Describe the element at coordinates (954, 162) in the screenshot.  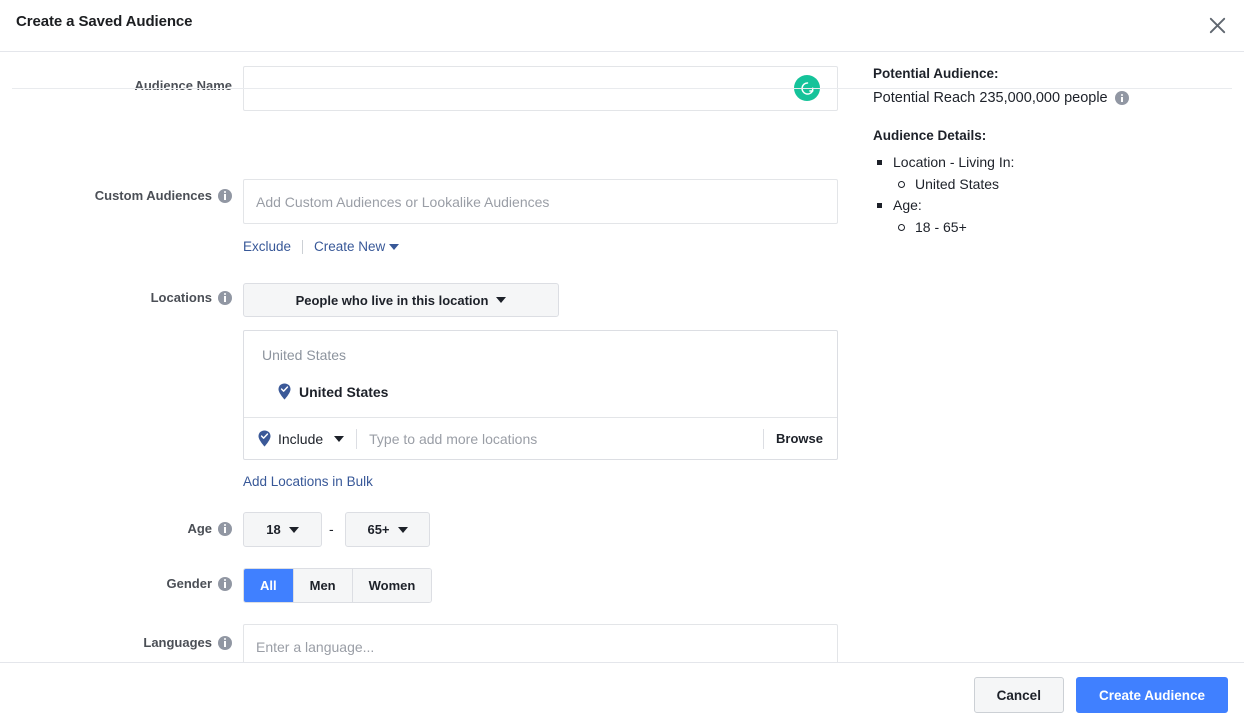
I see `detail-label: Location - Living In:` at that location.